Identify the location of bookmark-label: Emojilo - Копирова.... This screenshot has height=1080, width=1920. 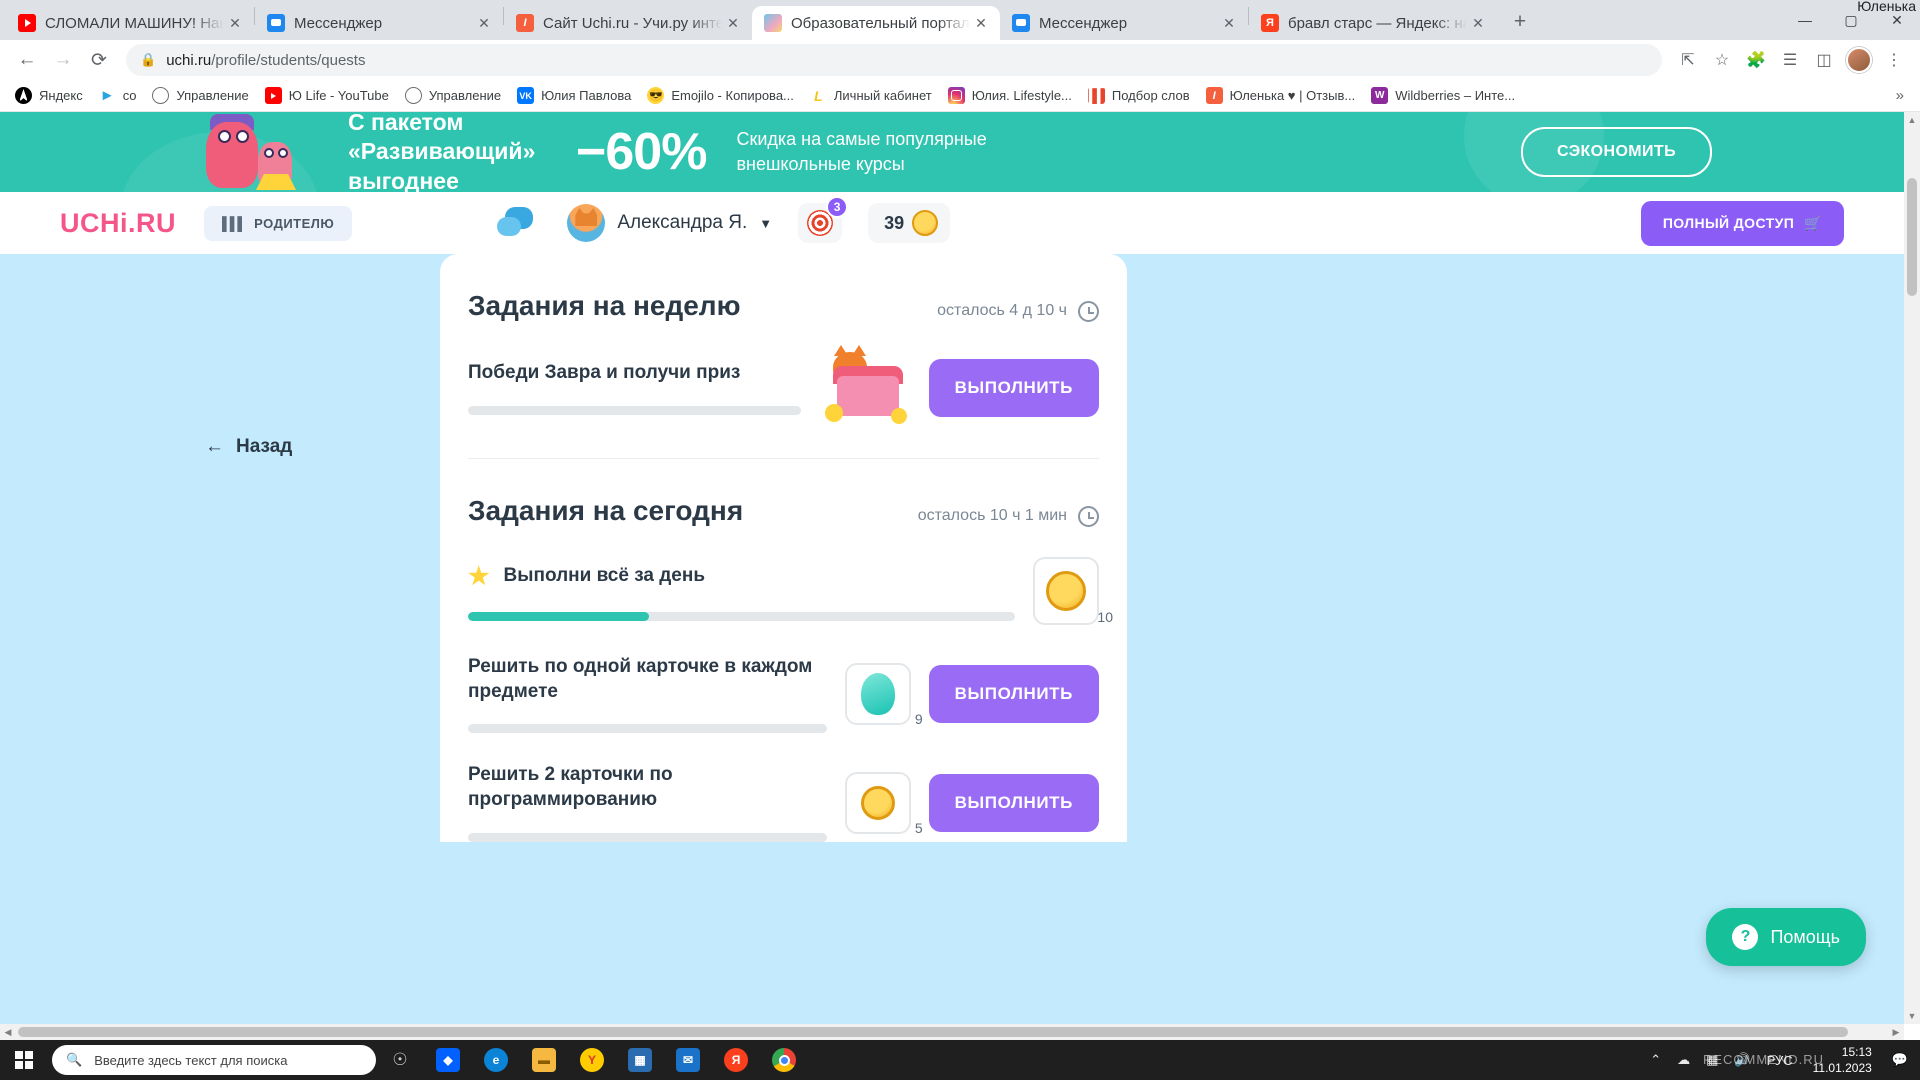
(732, 95).